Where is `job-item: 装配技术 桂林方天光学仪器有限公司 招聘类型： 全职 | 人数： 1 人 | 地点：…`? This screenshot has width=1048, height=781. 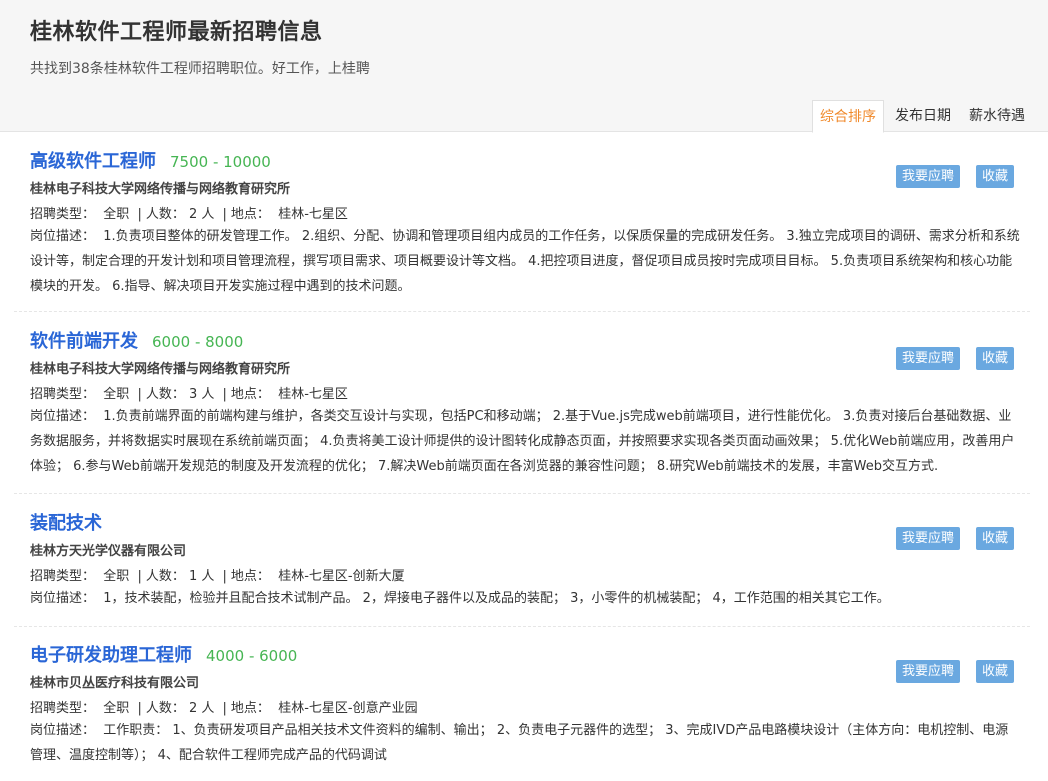
job-item: 装配技术 桂林方天光学仪器有限公司 招聘类型： 全职 | 人数： 1 人 | 地点：… is located at coordinates (522, 568).